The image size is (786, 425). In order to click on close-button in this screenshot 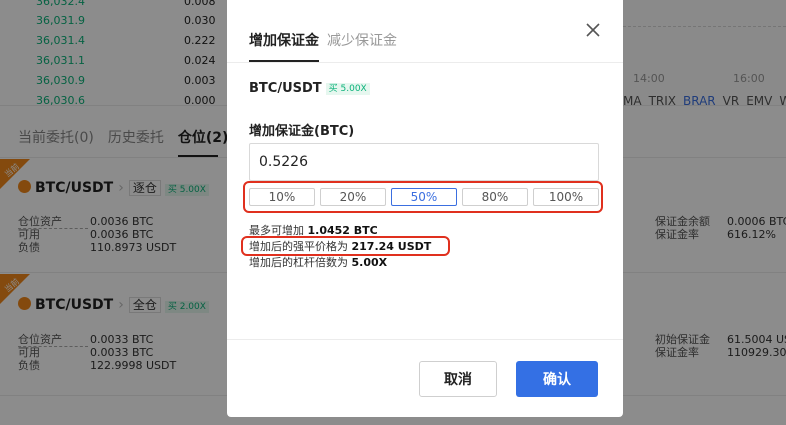, I will do `click(593, 30)`.